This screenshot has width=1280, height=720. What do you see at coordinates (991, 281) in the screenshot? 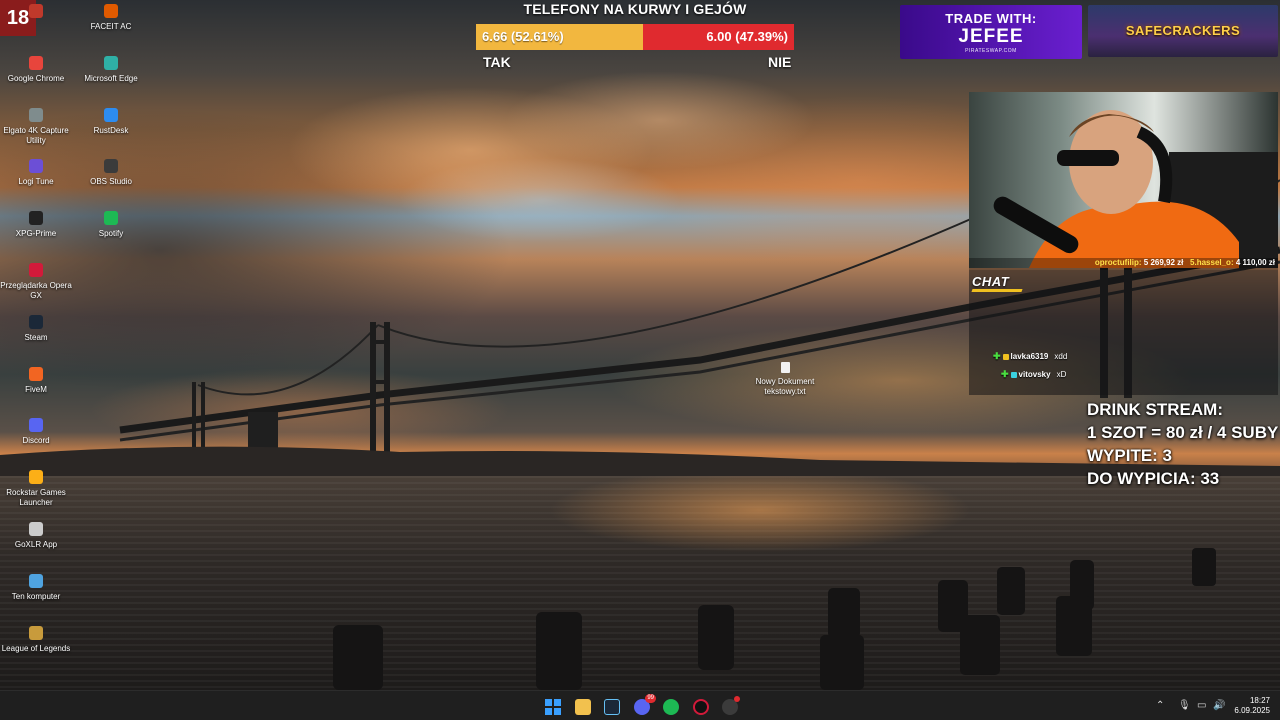
I see `chat-title: CHAT` at bounding box center [991, 281].